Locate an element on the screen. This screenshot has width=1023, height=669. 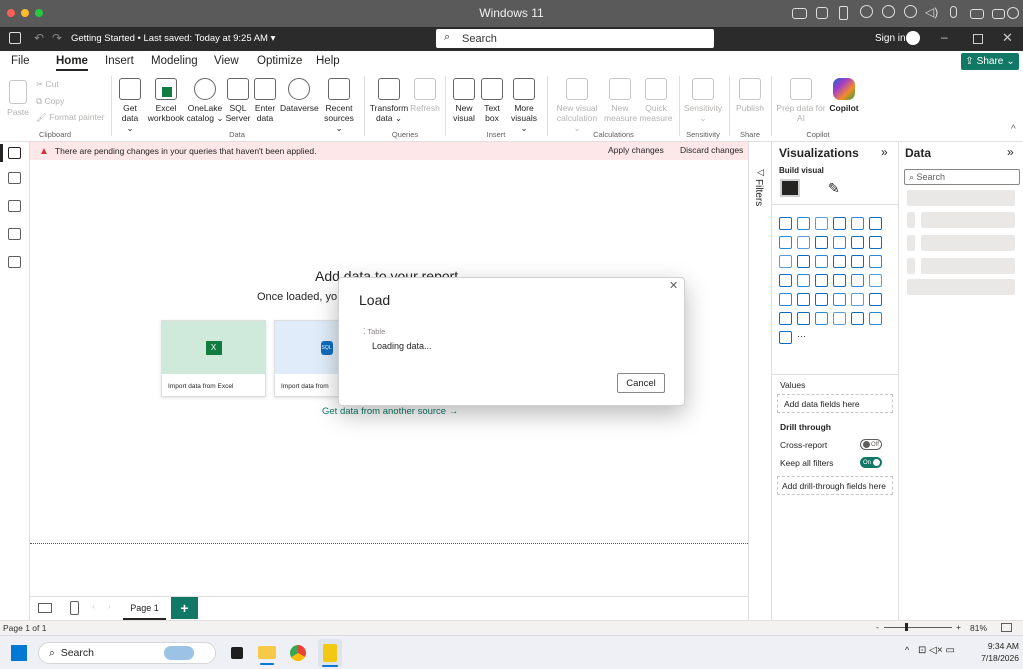
recent-sources-button: Recent sources ⌄ is located at coordinates (339, 105).